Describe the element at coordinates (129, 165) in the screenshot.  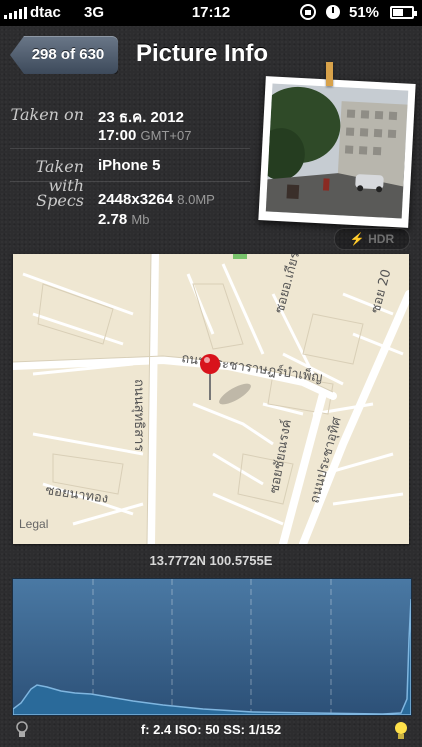
I see `device-name: iPhone 5` at that location.